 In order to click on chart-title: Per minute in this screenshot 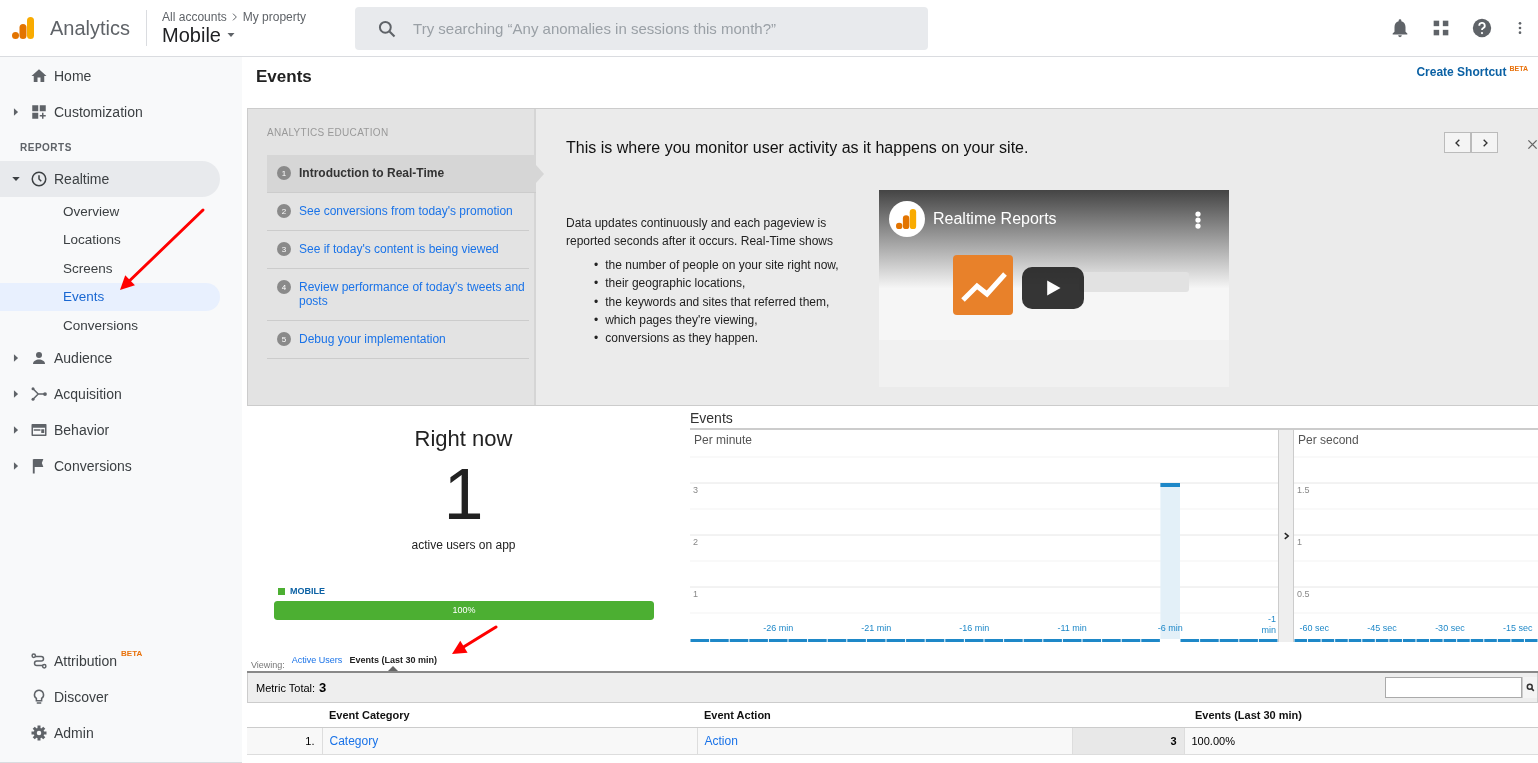, I will do `click(723, 440)`.